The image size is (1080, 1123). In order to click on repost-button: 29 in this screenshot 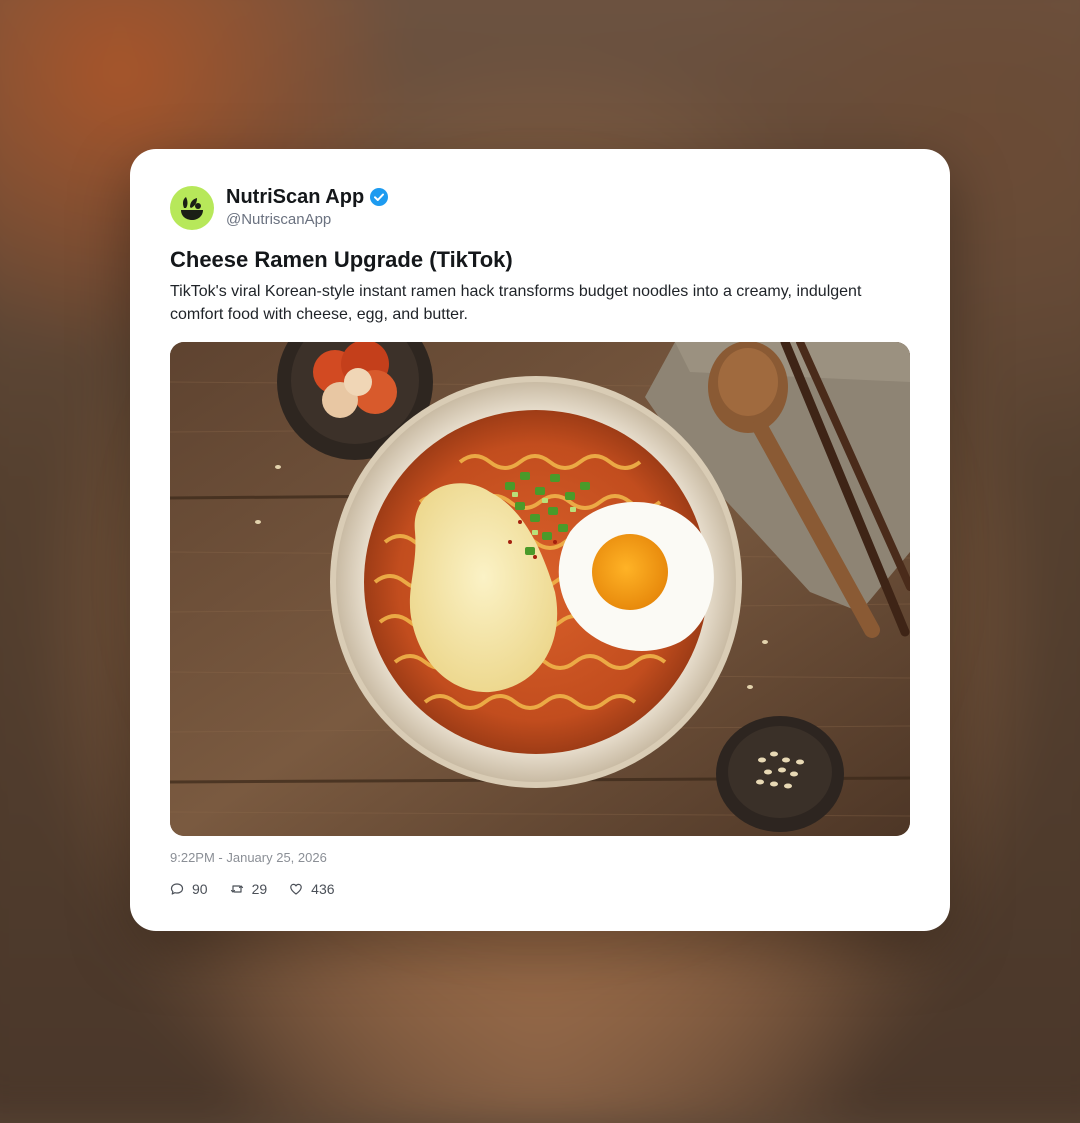, I will do `click(249, 889)`.